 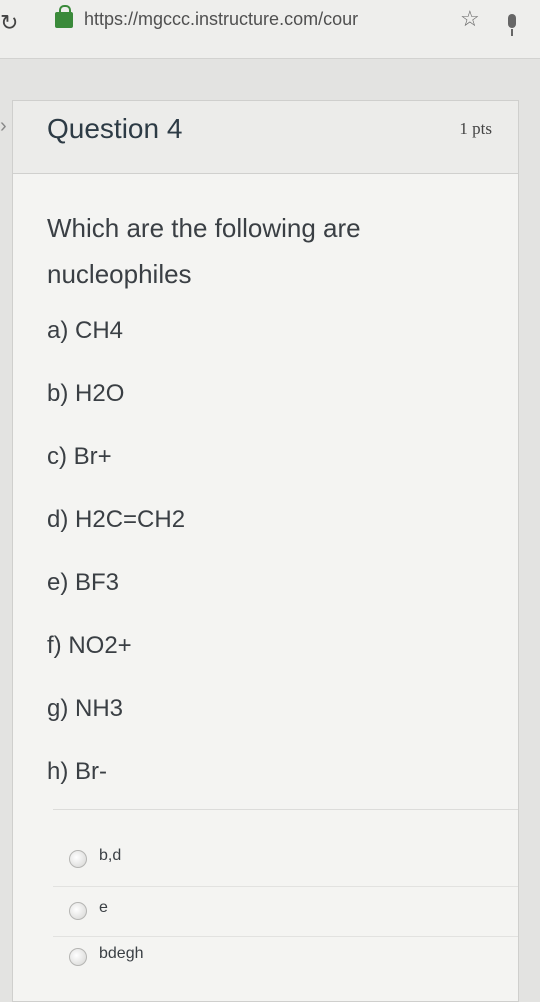 I want to click on question-points: 1 pts, so click(x=475, y=128).